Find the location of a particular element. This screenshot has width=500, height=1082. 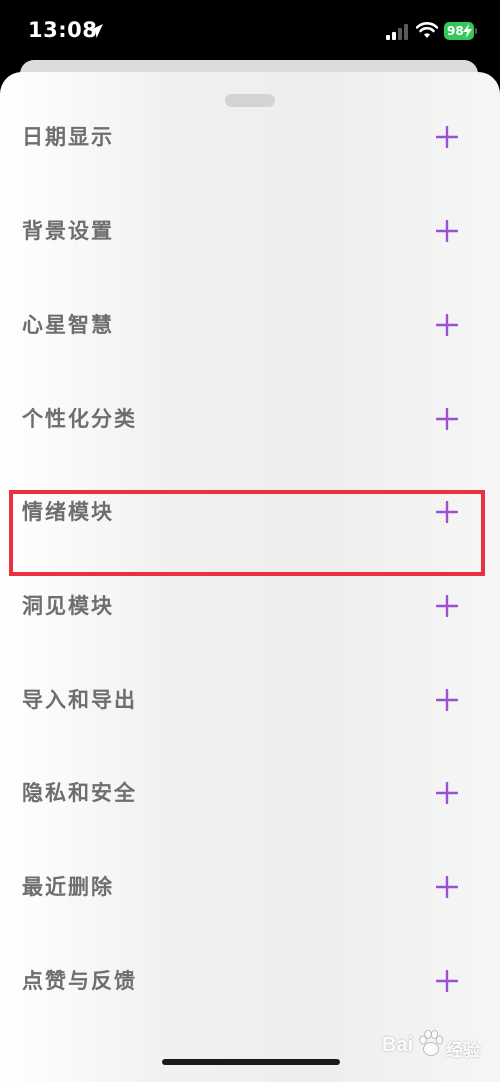

watermark: Bai 经验 is located at coordinates (438, 1047).